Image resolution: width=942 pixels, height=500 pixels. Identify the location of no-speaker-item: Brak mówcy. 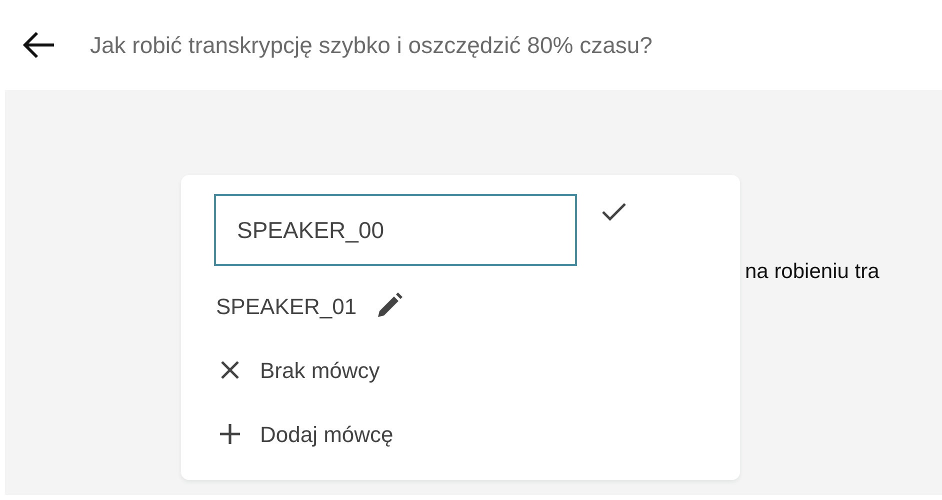
(297, 370).